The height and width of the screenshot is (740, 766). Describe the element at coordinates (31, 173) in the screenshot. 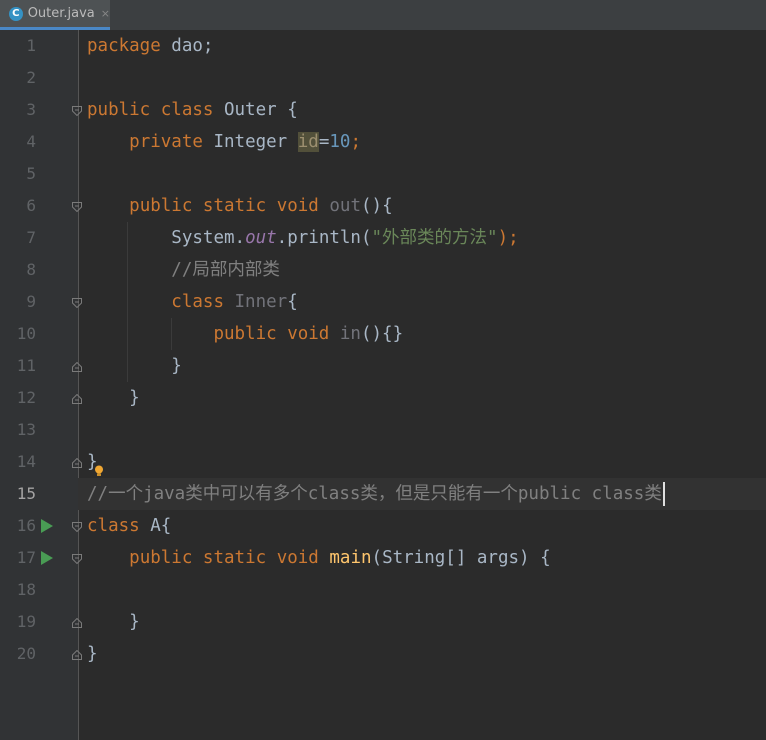

I see `line-number: 5` at that location.